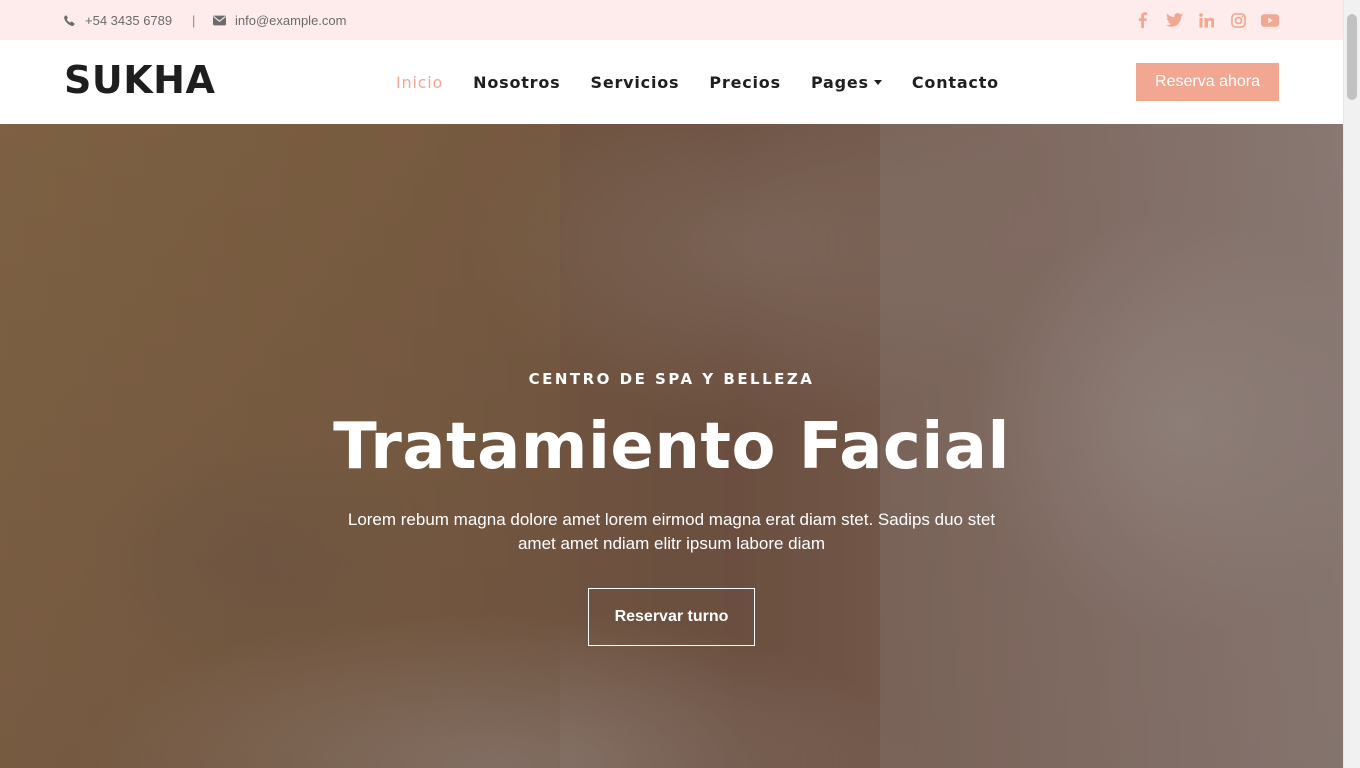 This screenshot has height=768, width=1360. Describe the element at coordinates (1238, 20) in the screenshot. I see `instagram-icon` at that location.